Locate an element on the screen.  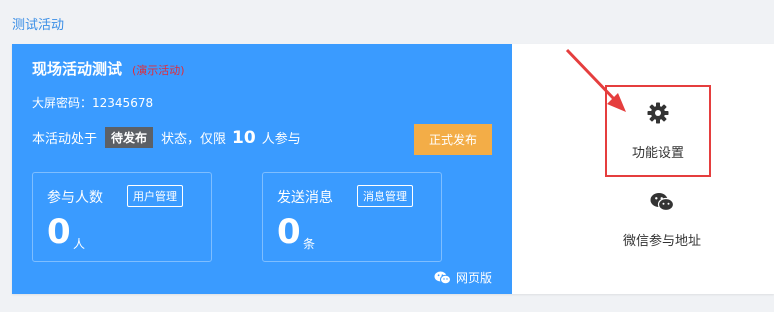
message-management-button: 消息管理 is located at coordinates (385, 196).